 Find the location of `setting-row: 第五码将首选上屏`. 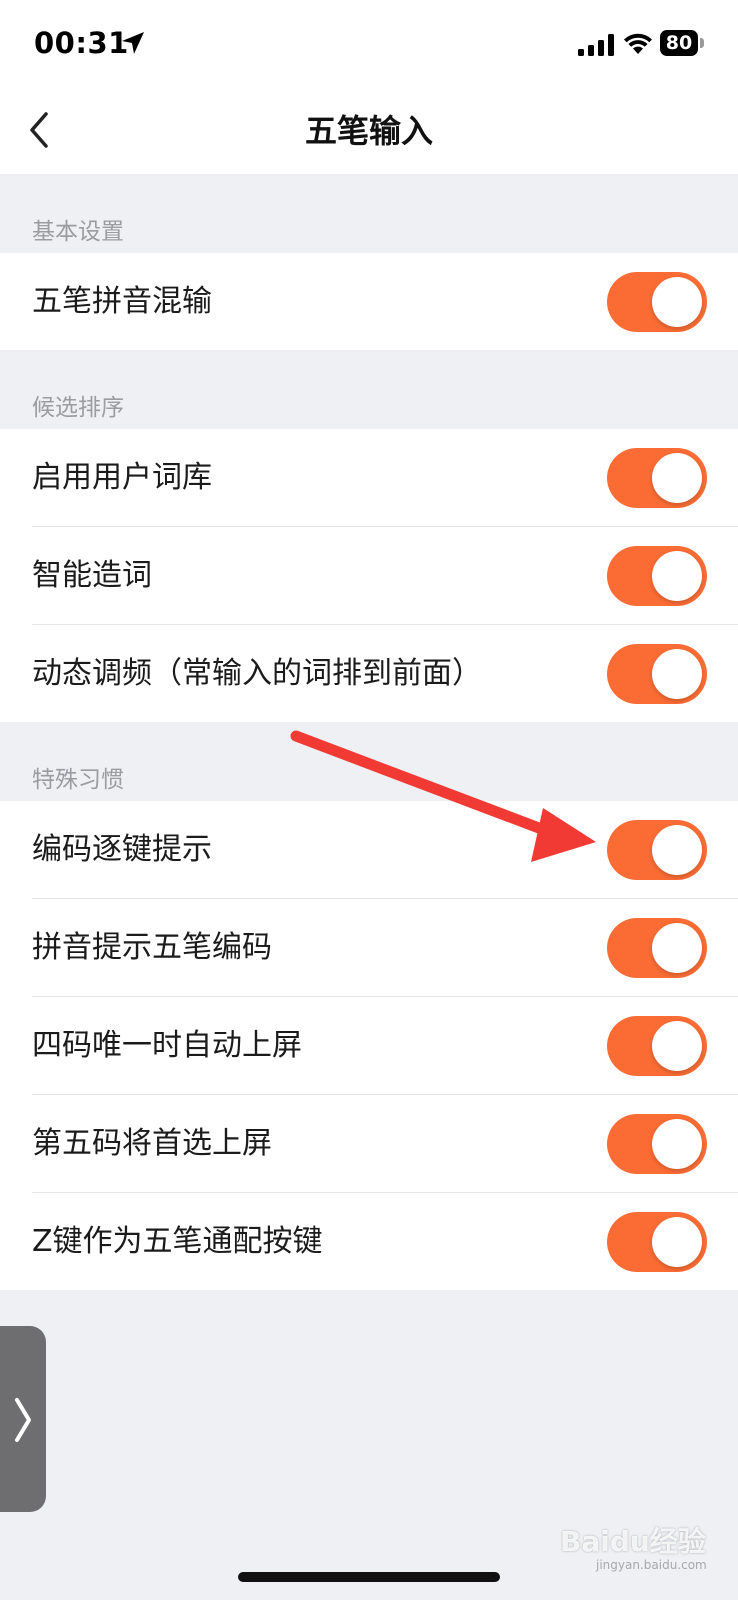

setting-row: 第五码将首选上屏 is located at coordinates (385, 1143).